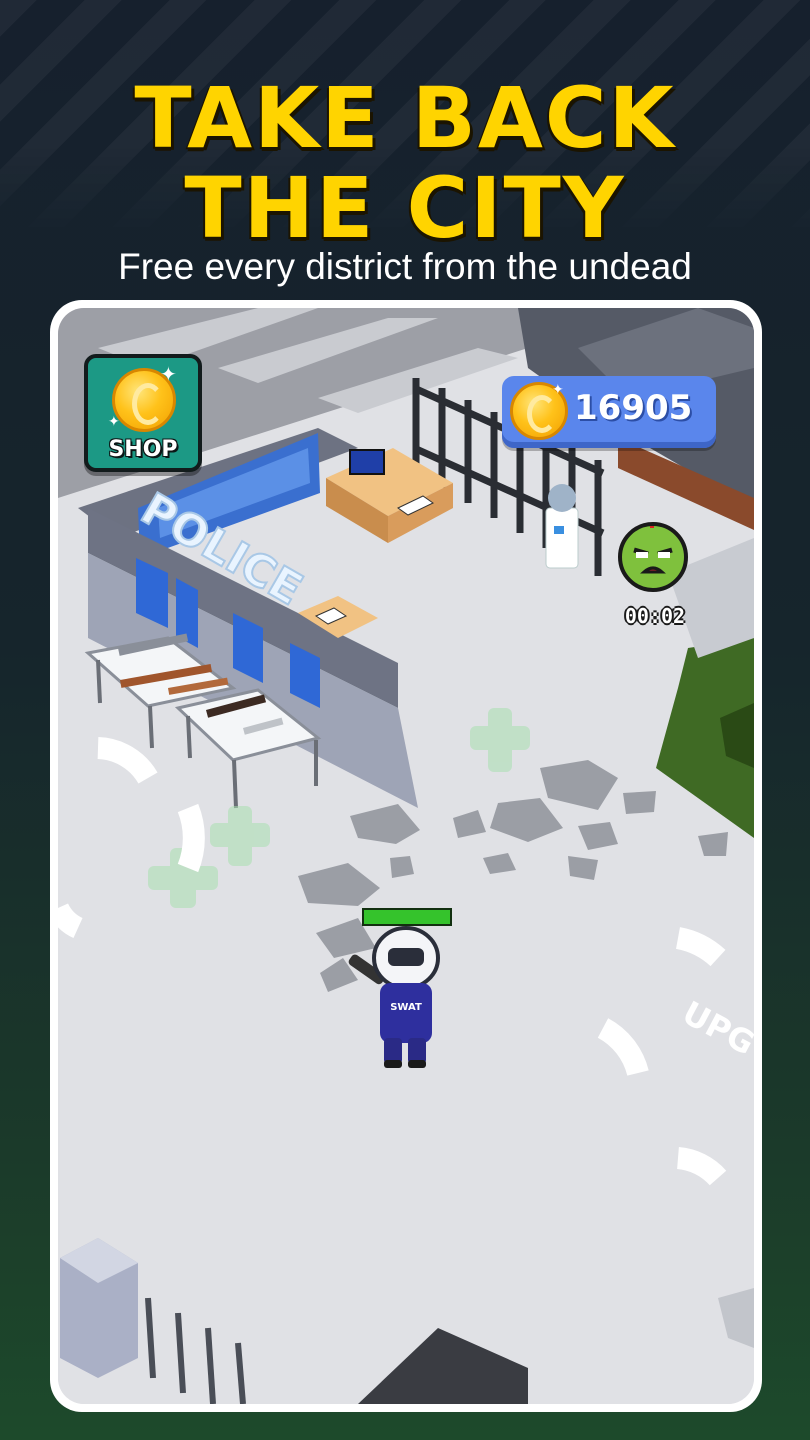 This screenshot has width=810, height=1440. What do you see at coordinates (405, 208) in the screenshot?
I see `headline-line-2: THE CITY` at bounding box center [405, 208].